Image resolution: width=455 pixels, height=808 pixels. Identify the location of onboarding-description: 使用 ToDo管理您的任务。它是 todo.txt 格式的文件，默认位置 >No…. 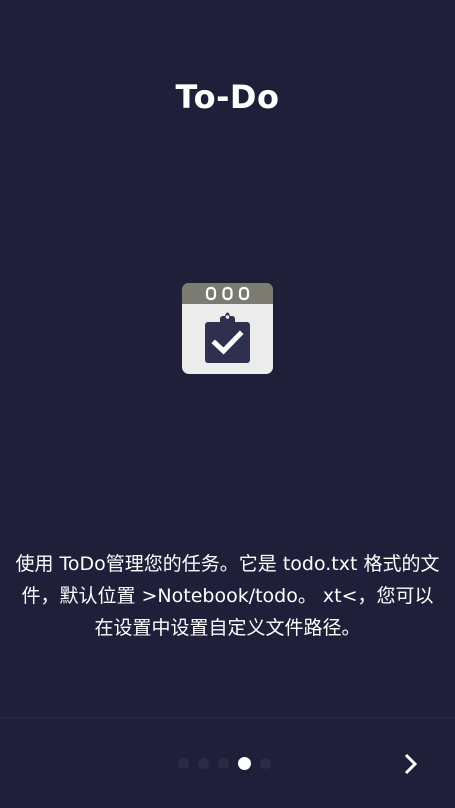
(227, 596).